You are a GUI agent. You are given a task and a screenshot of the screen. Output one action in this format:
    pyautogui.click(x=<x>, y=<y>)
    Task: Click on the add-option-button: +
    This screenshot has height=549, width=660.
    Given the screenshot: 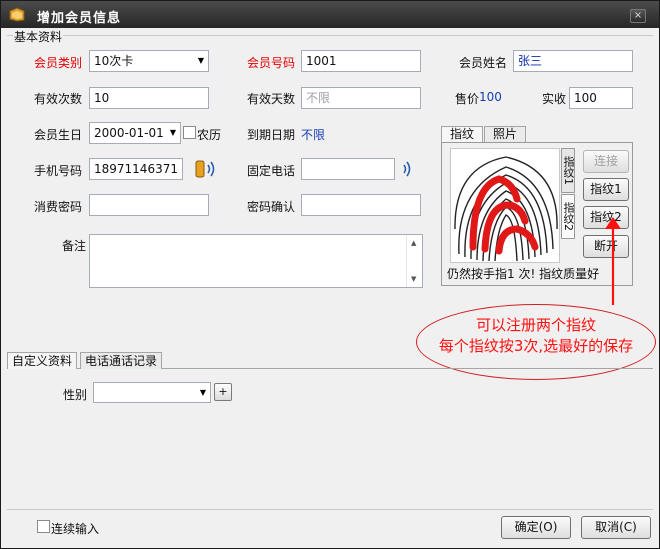 What is the action you would take?
    pyautogui.click(x=223, y=392)
    